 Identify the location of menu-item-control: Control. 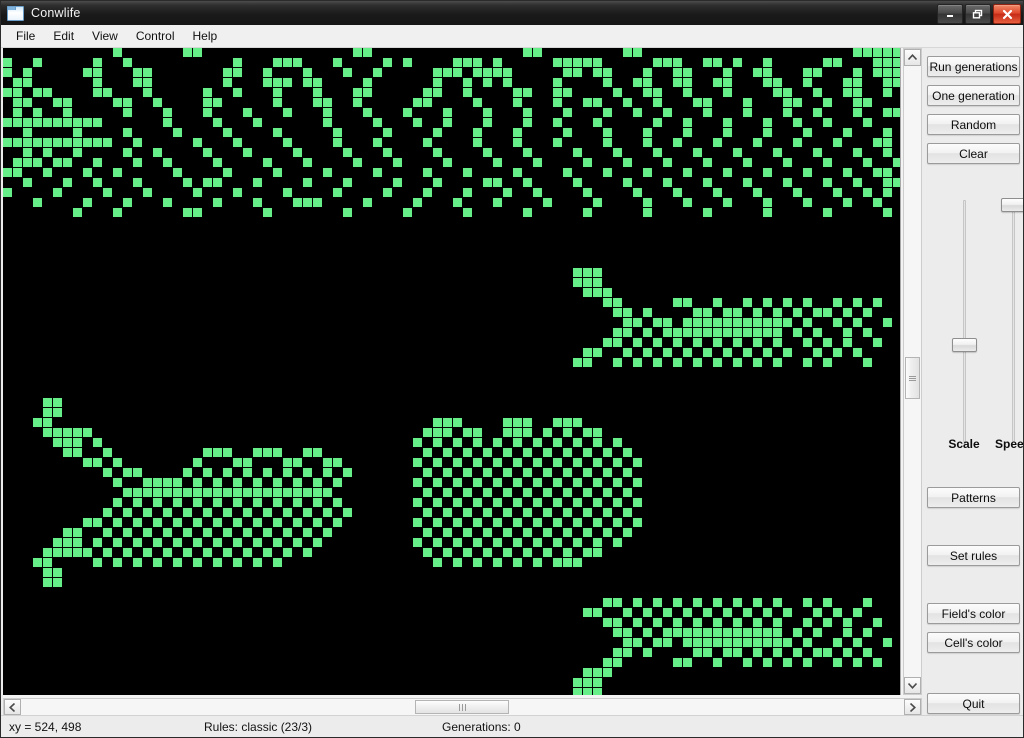
(155, 36).